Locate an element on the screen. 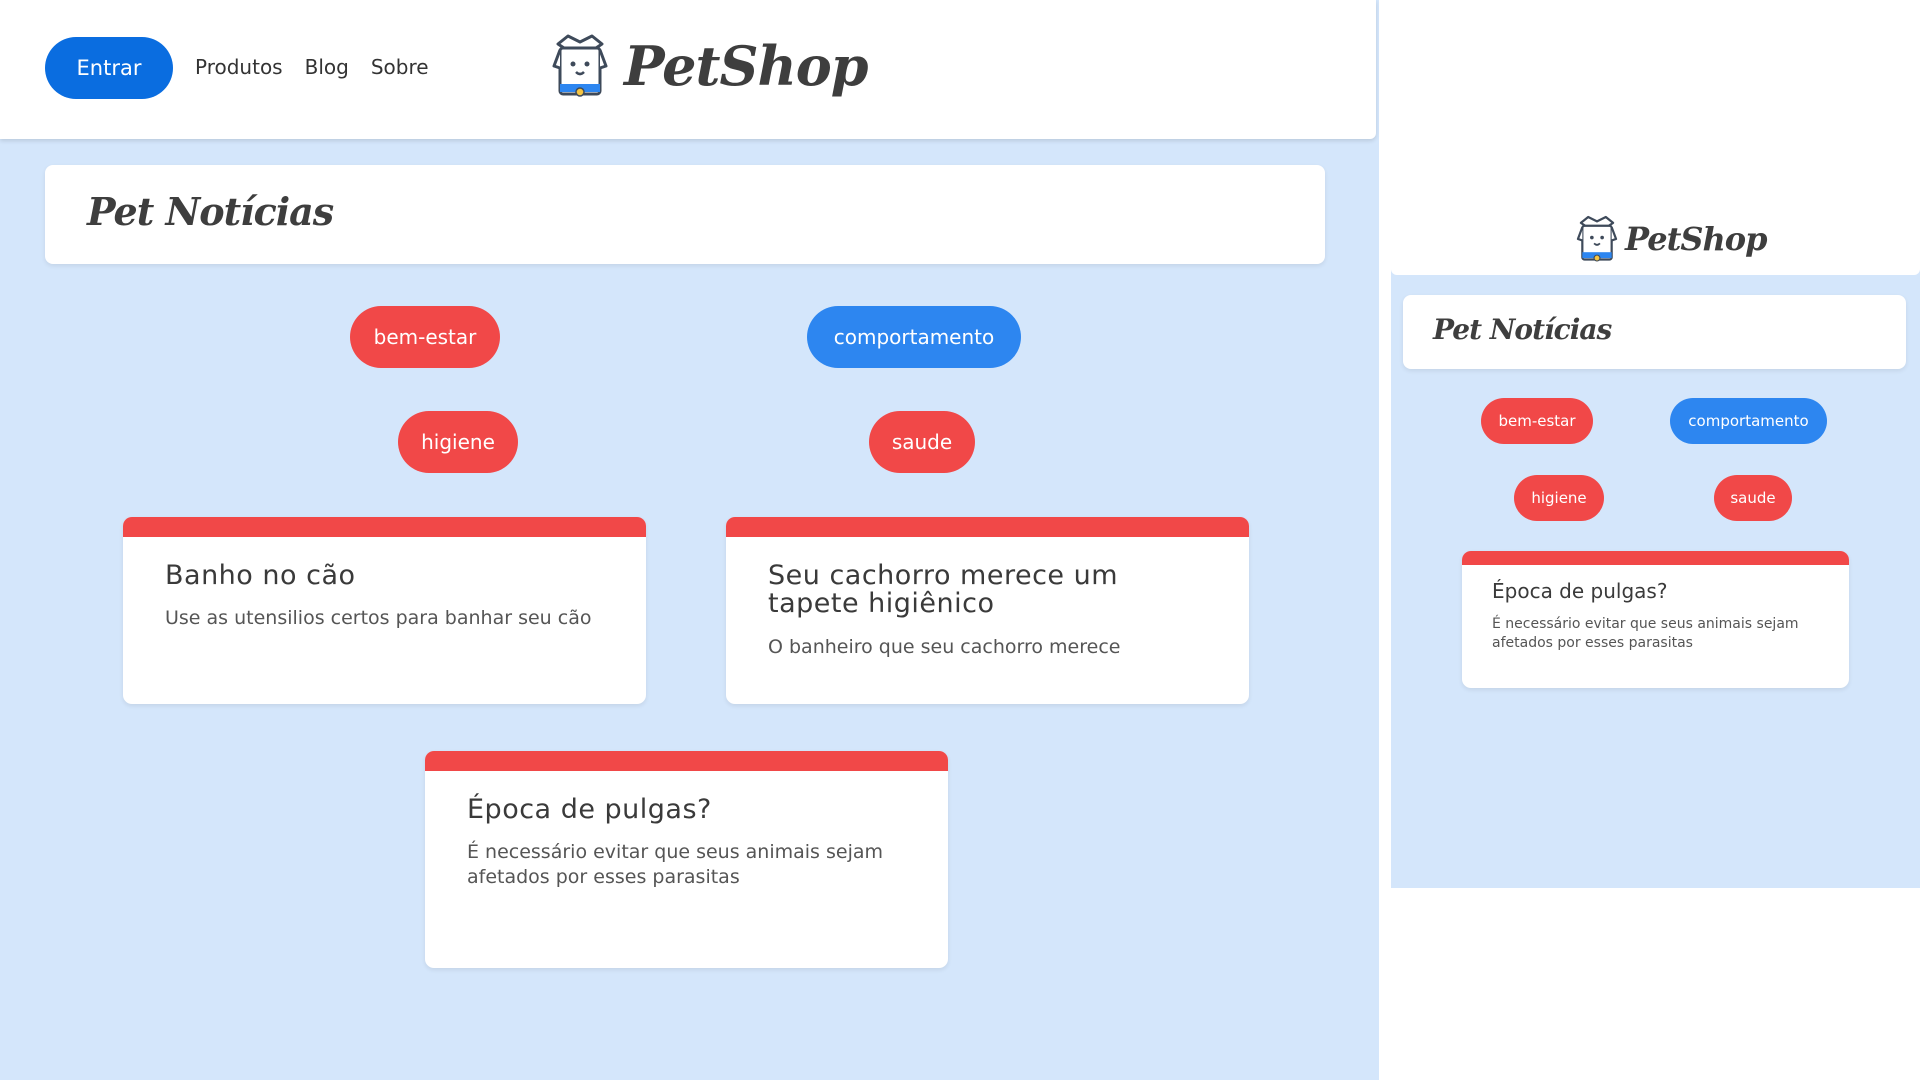 The image size is (1920, 1080). post-title: Banho no cão is located at coordinates (260, 575).